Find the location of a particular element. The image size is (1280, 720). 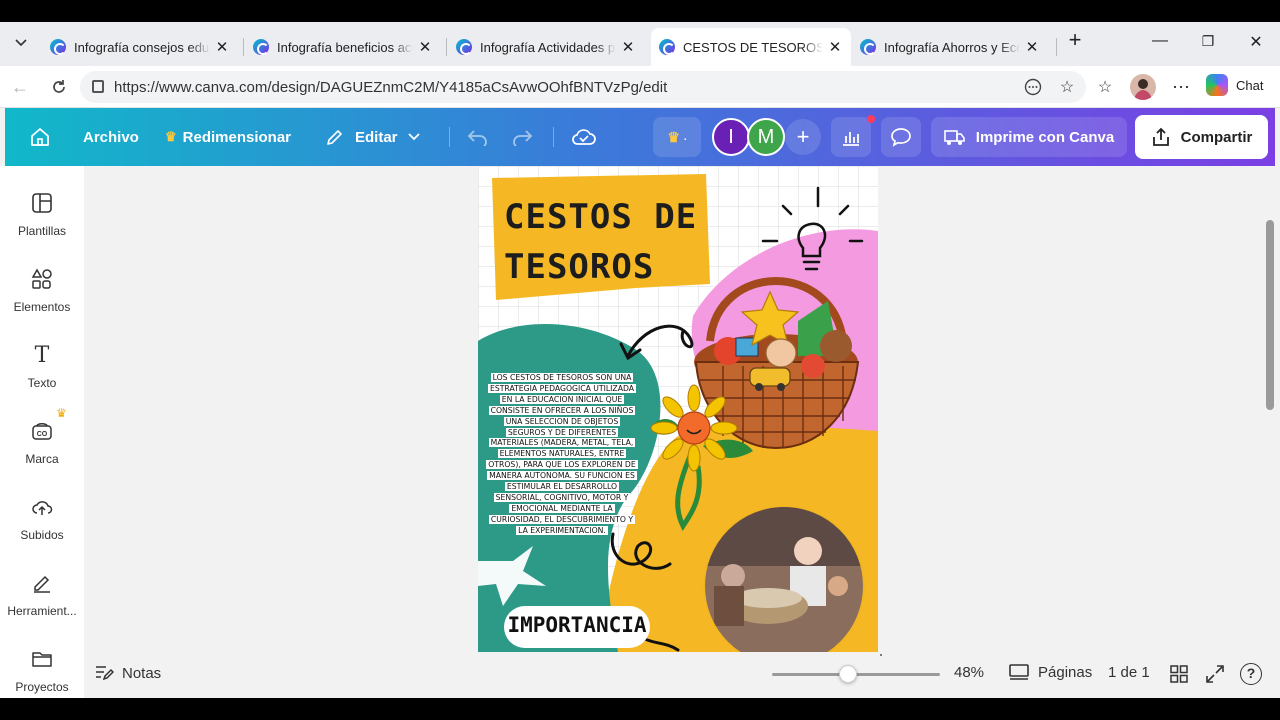

browser-tab: Infografía consejos educa ✕ is located at coordinates (140, 47).